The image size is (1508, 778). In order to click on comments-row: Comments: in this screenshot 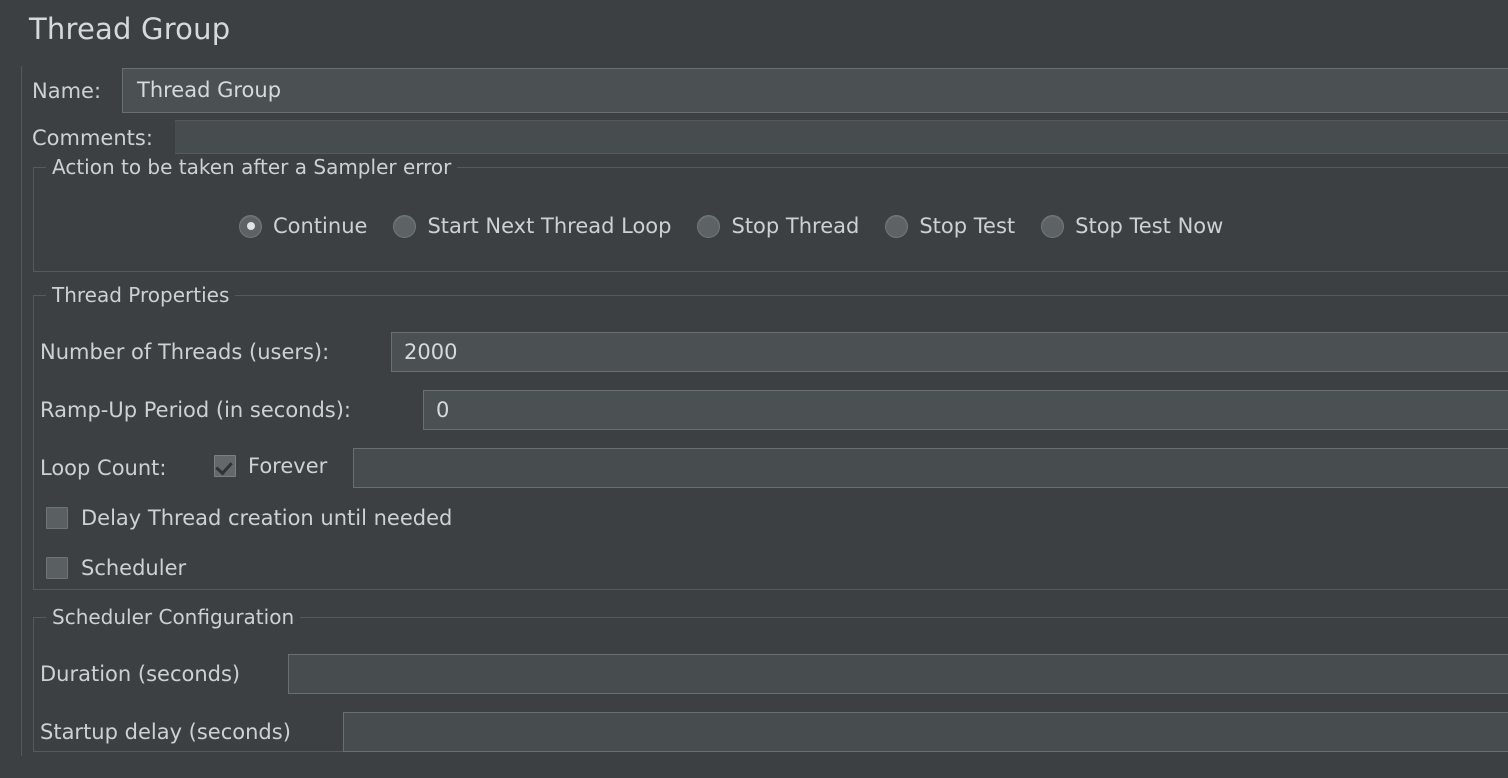, I will do `click(765, 139)`.